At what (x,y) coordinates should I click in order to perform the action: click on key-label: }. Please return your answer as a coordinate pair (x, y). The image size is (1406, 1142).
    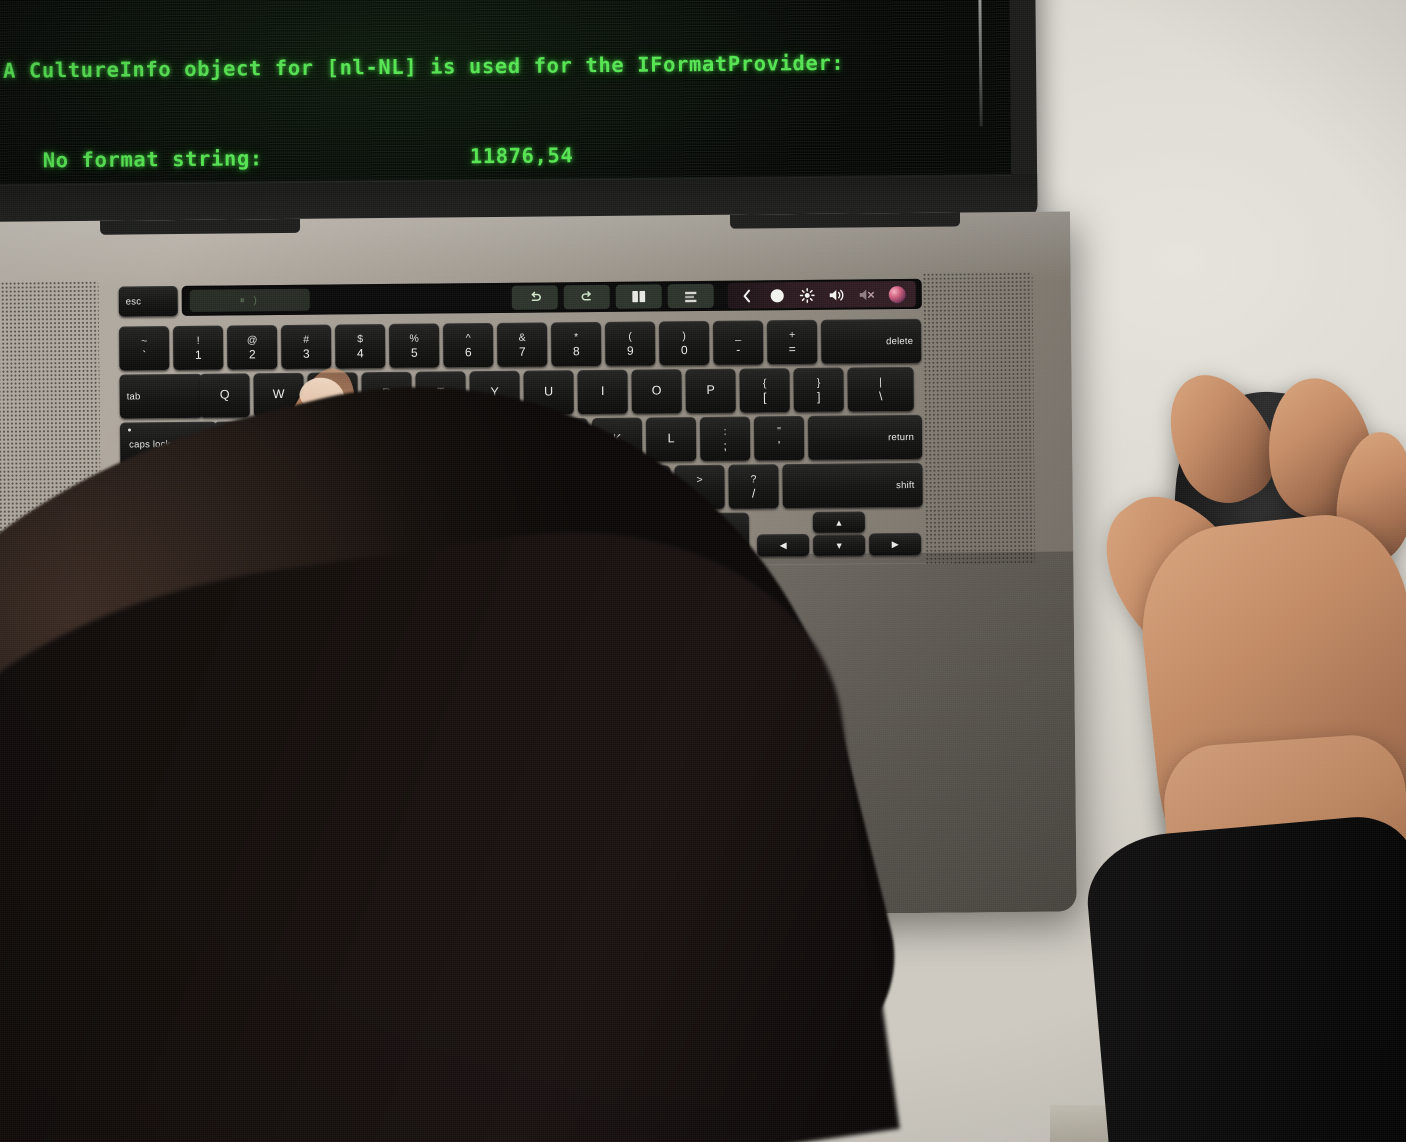
    Looking at the image, I should click on (818, 382).